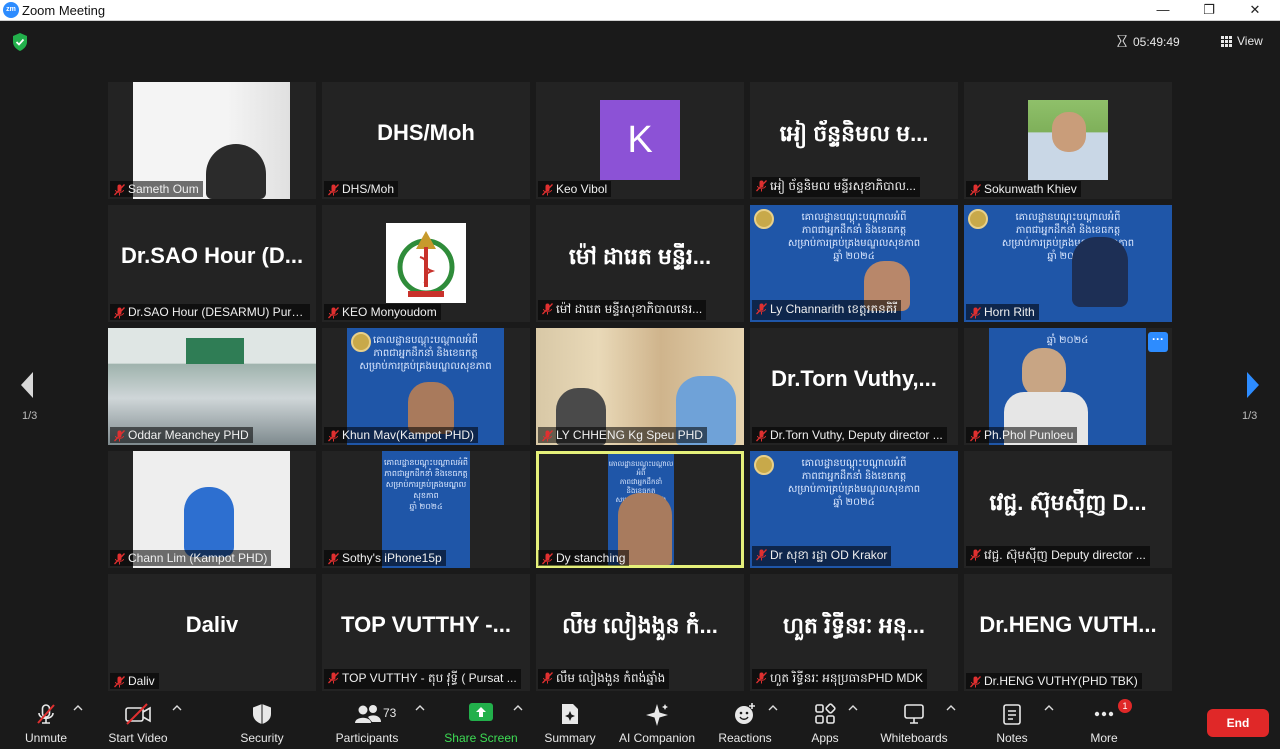 The width and height of the screenshot is (1280, 749). What do you see at coordinates (1023, 189) in the screenshot?
I see `participant-name-label: Sokunwath Khiev` at bounding box center [1023, 189].